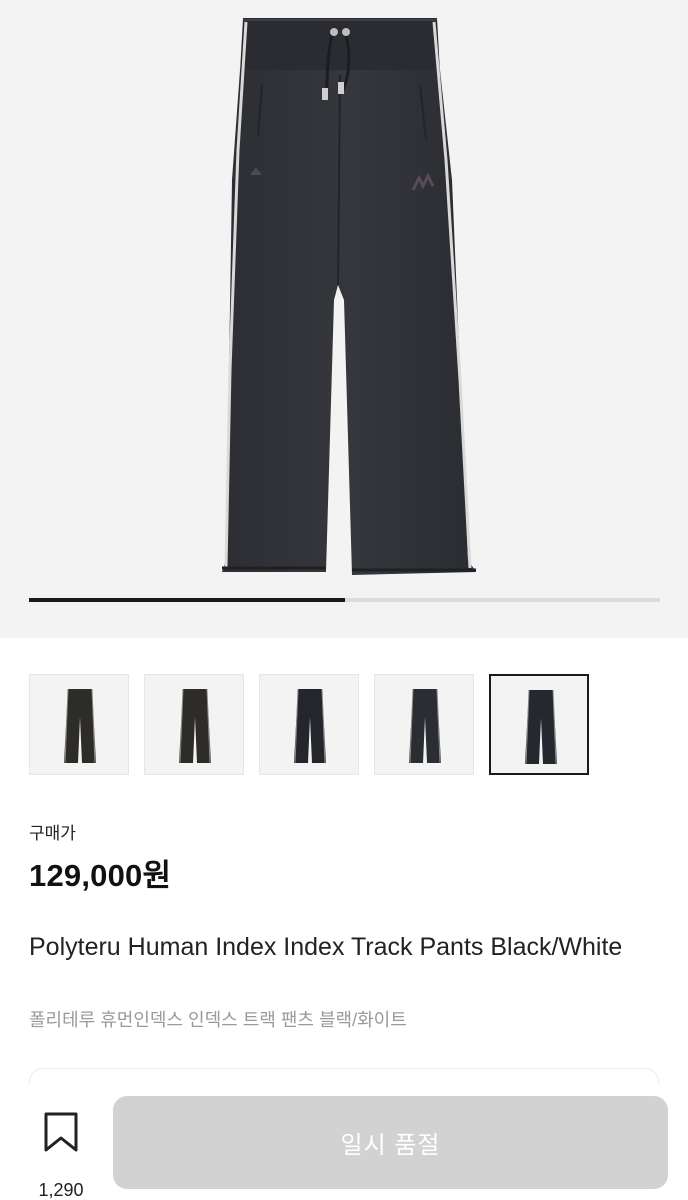 The width and height of the screenshot is (688, 1200). I want to click on sold-out-button: 일시 품절, so click(390, 1142).